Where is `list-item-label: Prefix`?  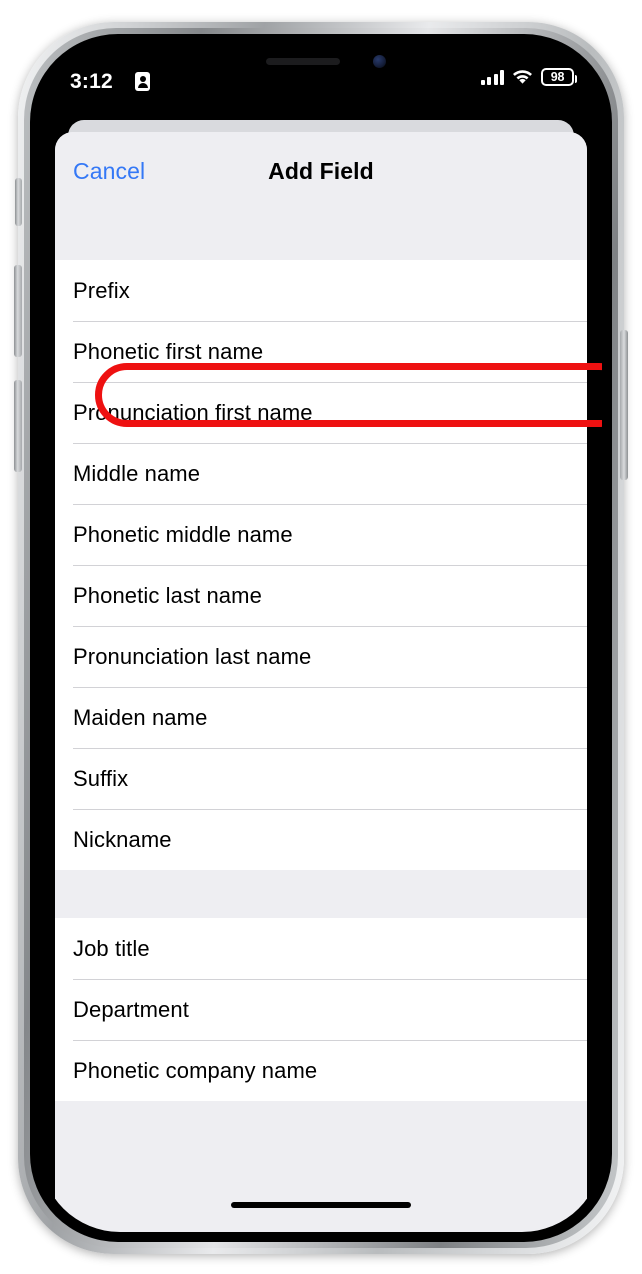
list-item-label: Prefix is located at coordinates (101, 290).